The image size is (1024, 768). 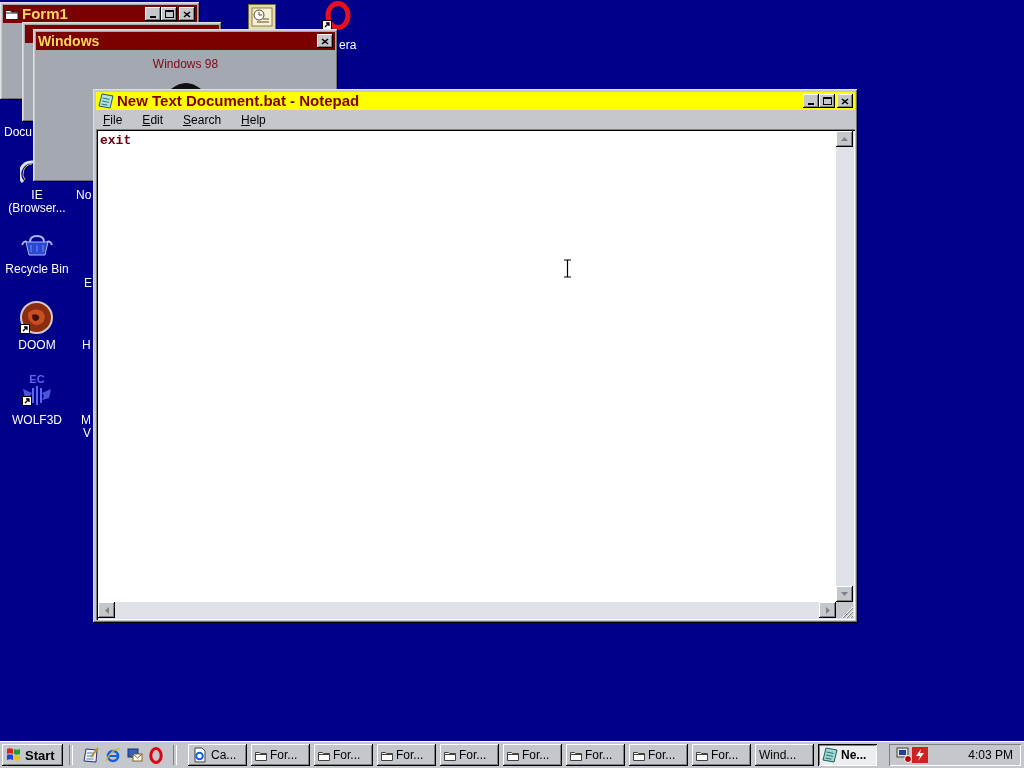 I want to click on scroll-right-button, so click(x=827, y=610).